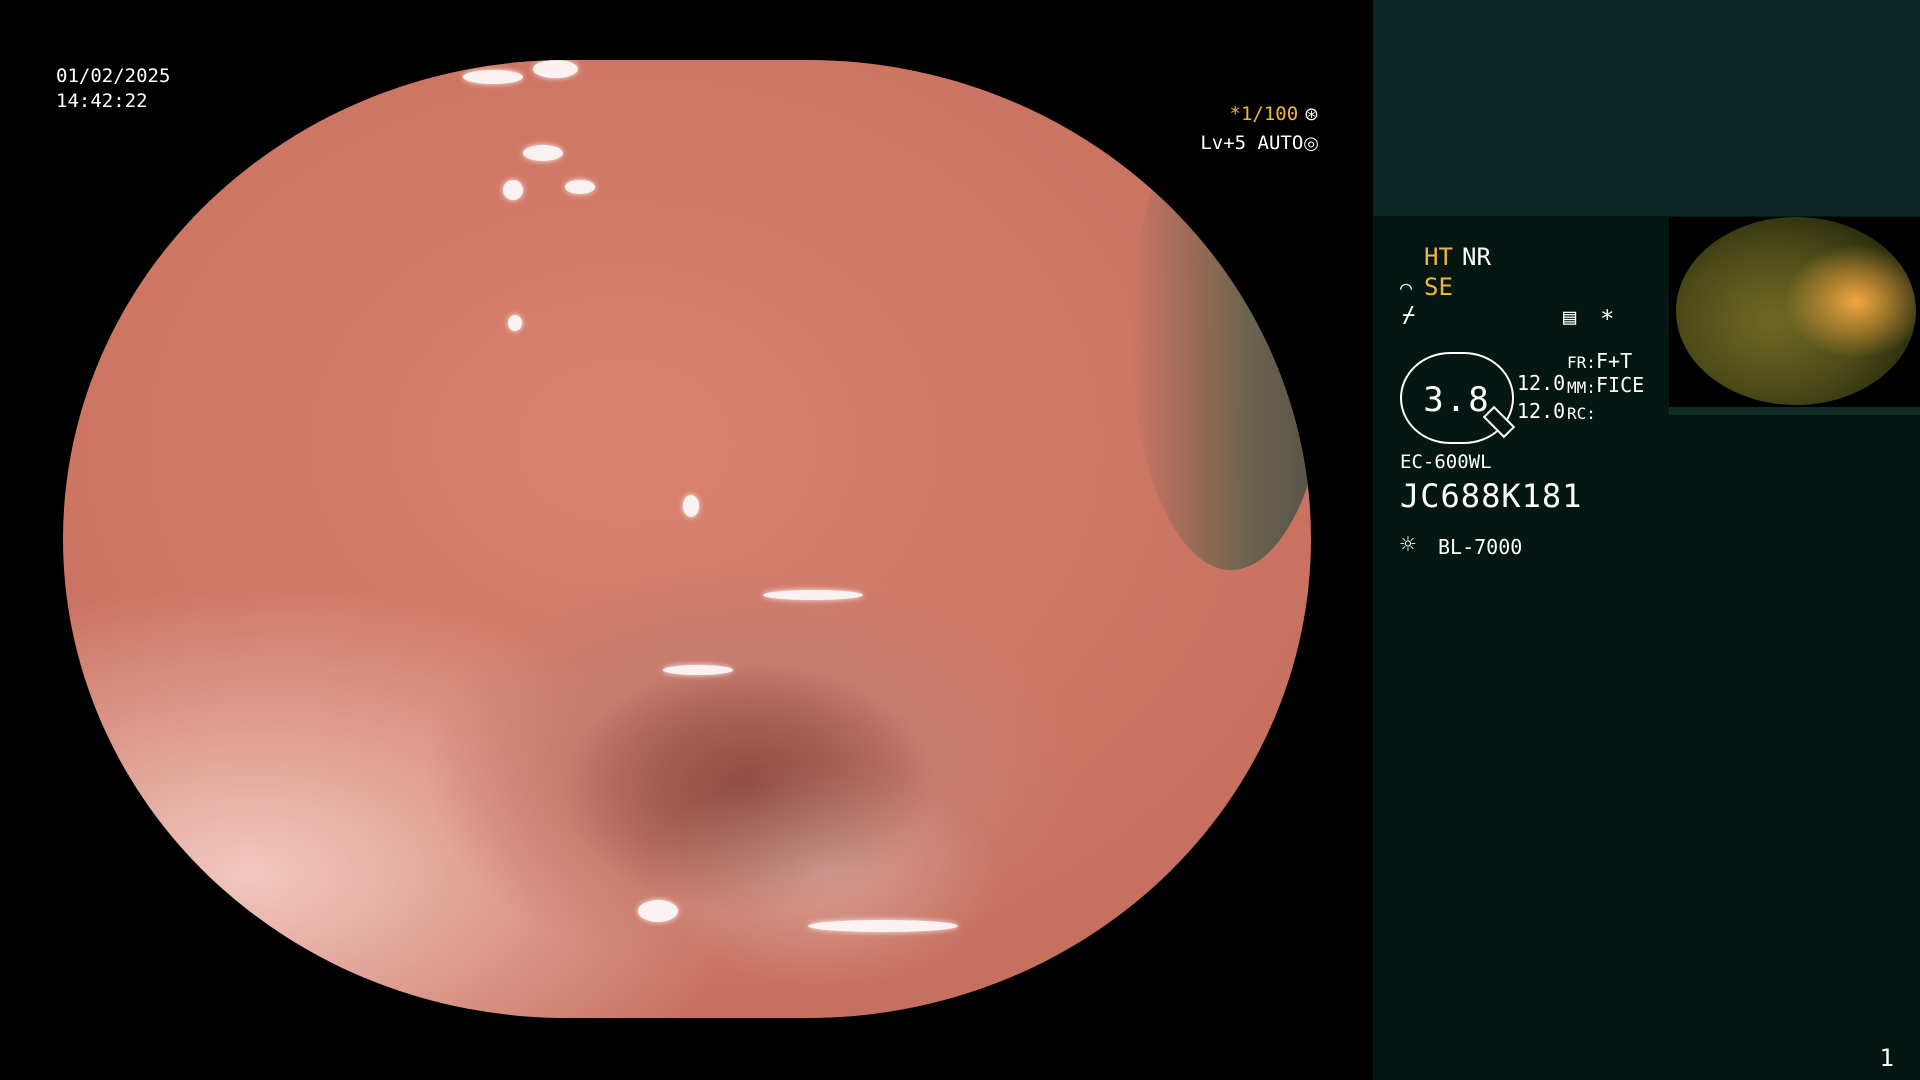 This screenshot has height=1080, width=1920. I want to click on color-mode-icon: ⌿, so click(1409, 315).